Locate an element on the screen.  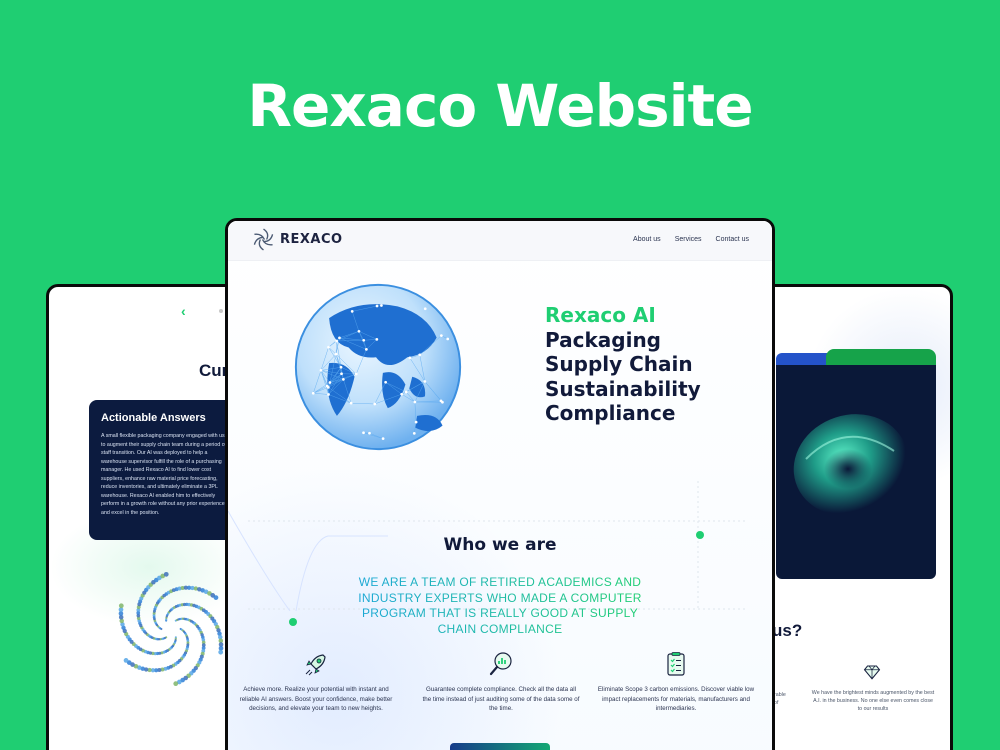
cta-button is located at coordinates (500, 746).